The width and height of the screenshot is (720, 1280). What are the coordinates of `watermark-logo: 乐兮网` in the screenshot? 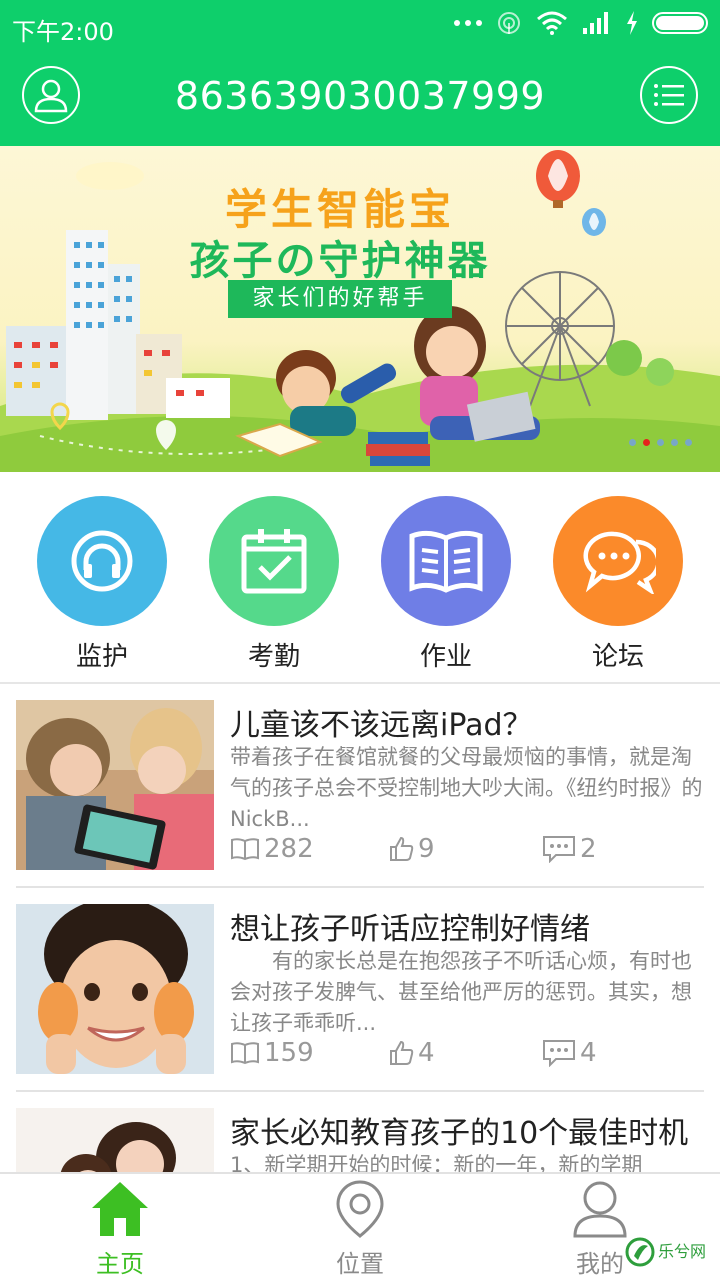 It's located at (669, 1252).